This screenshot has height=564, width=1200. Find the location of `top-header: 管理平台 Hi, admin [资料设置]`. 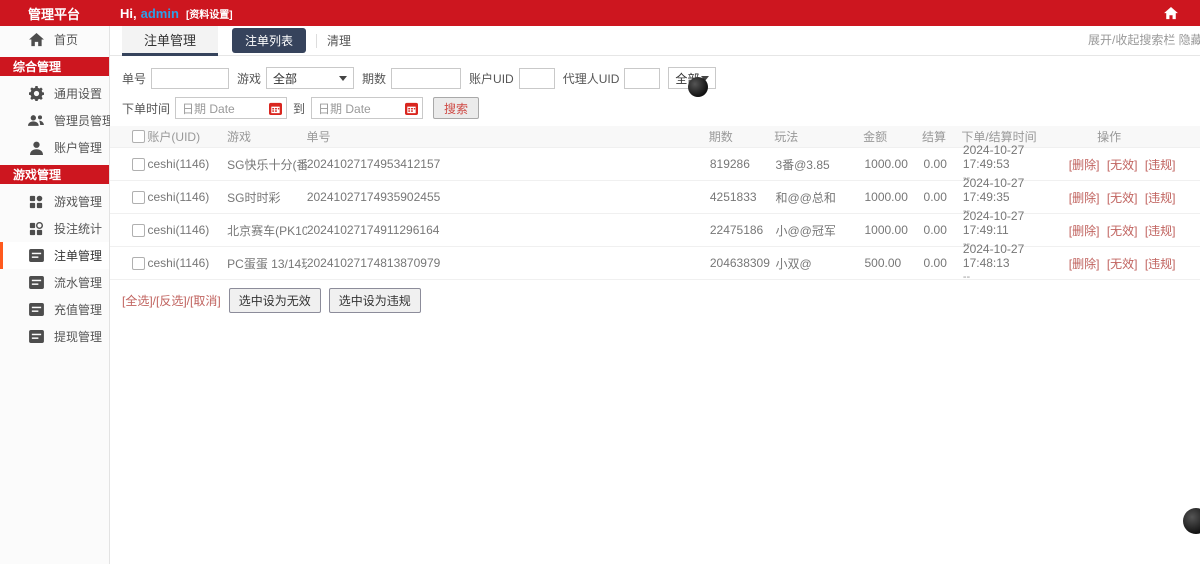

top-header: 管理平台 Hi, admin [资料设置] is located at coordinates (600, 13).